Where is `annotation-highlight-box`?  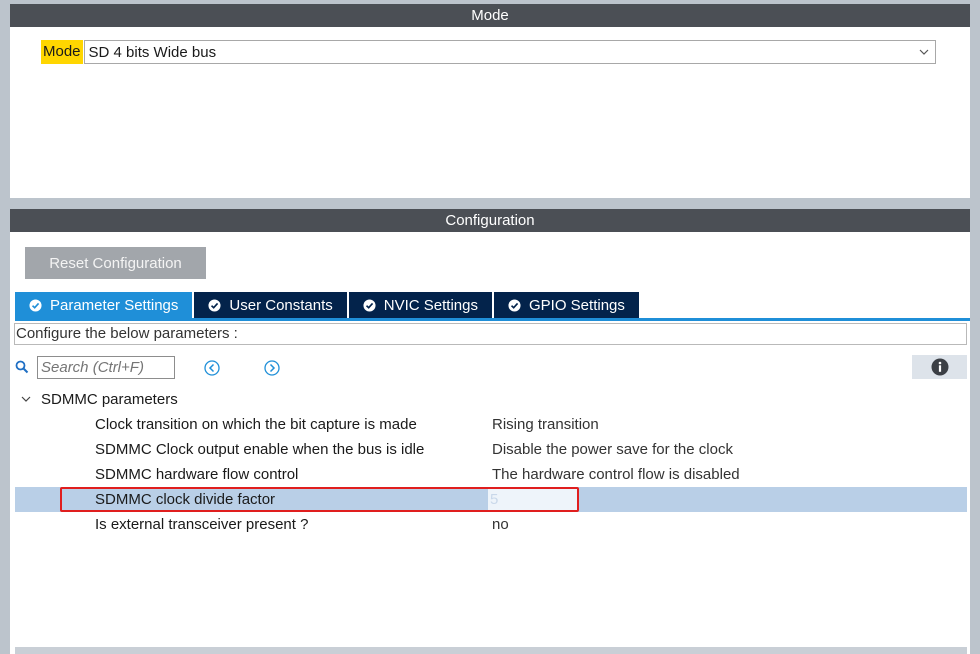 annotation-highlight-box is located at coordinates (319, 499).